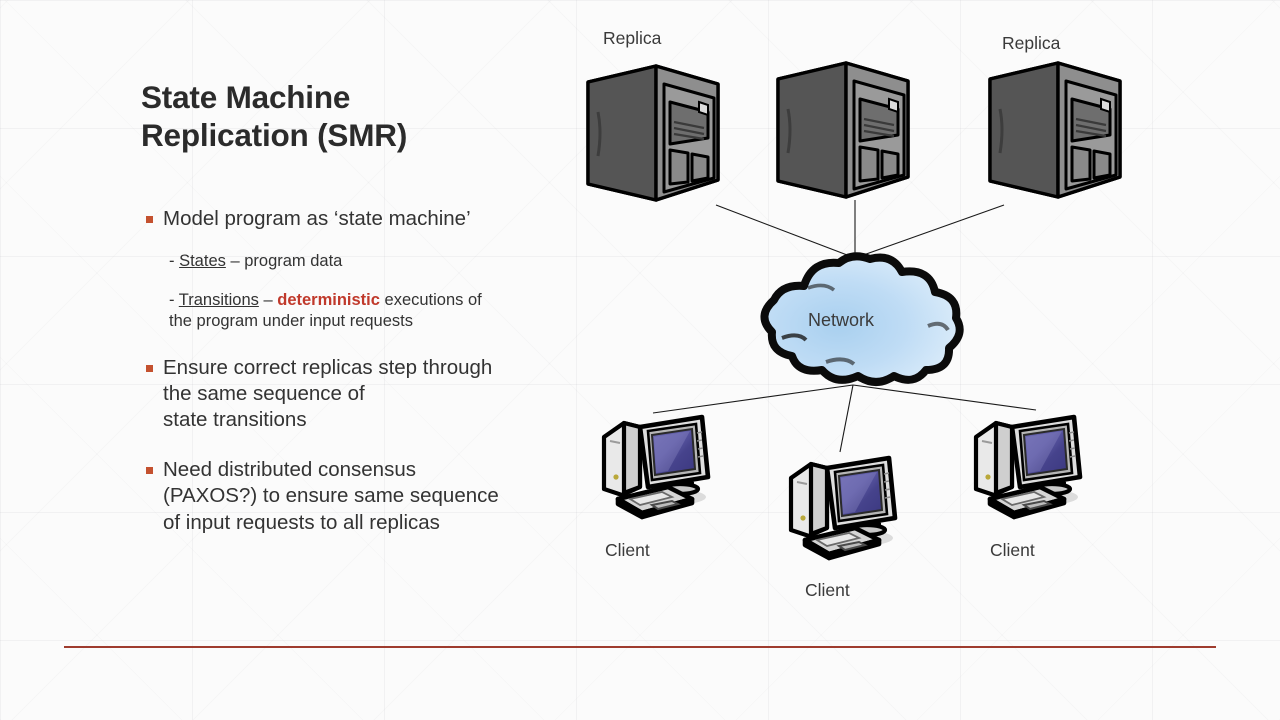  What do you see at coordinates (785, 231) in the screenshot?
I see `line-replica1-cloud` at bounding box center [785, 231].